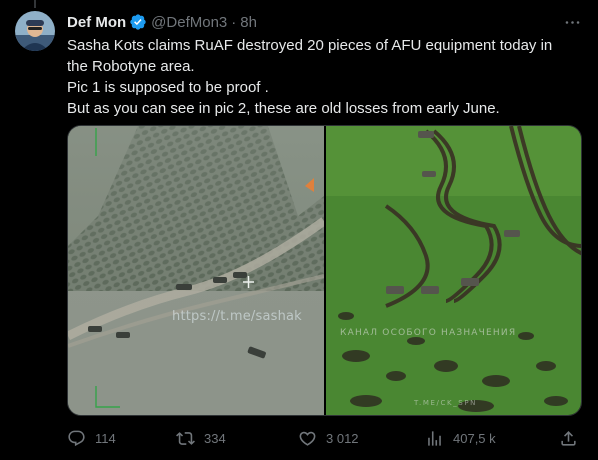  Describe the element at coordinates (445, 403) in the screenshot. I see `media-footer: T.ME/CK_SPN` at that location.